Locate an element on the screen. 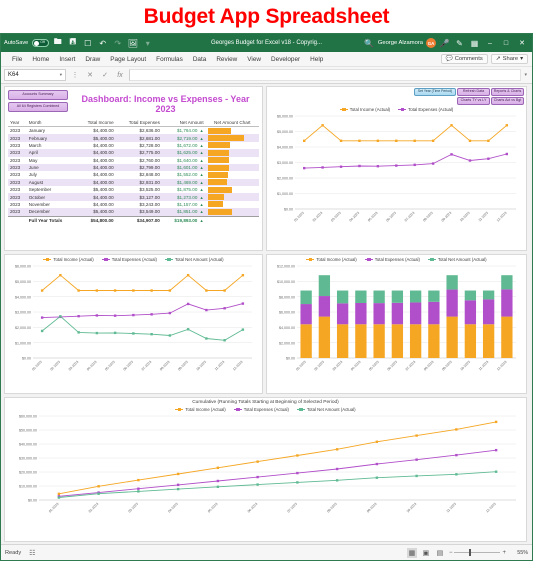 This screenshot has width=533, height=561. tab-review: Review is located at coordinates (226, 59).